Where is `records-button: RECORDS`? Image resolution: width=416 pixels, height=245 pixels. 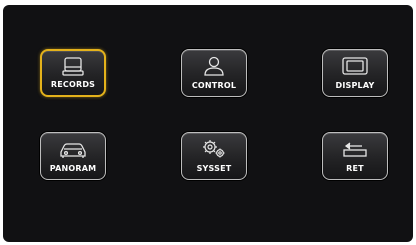 records-button: RECORDS is located at coordinates (73, 73).